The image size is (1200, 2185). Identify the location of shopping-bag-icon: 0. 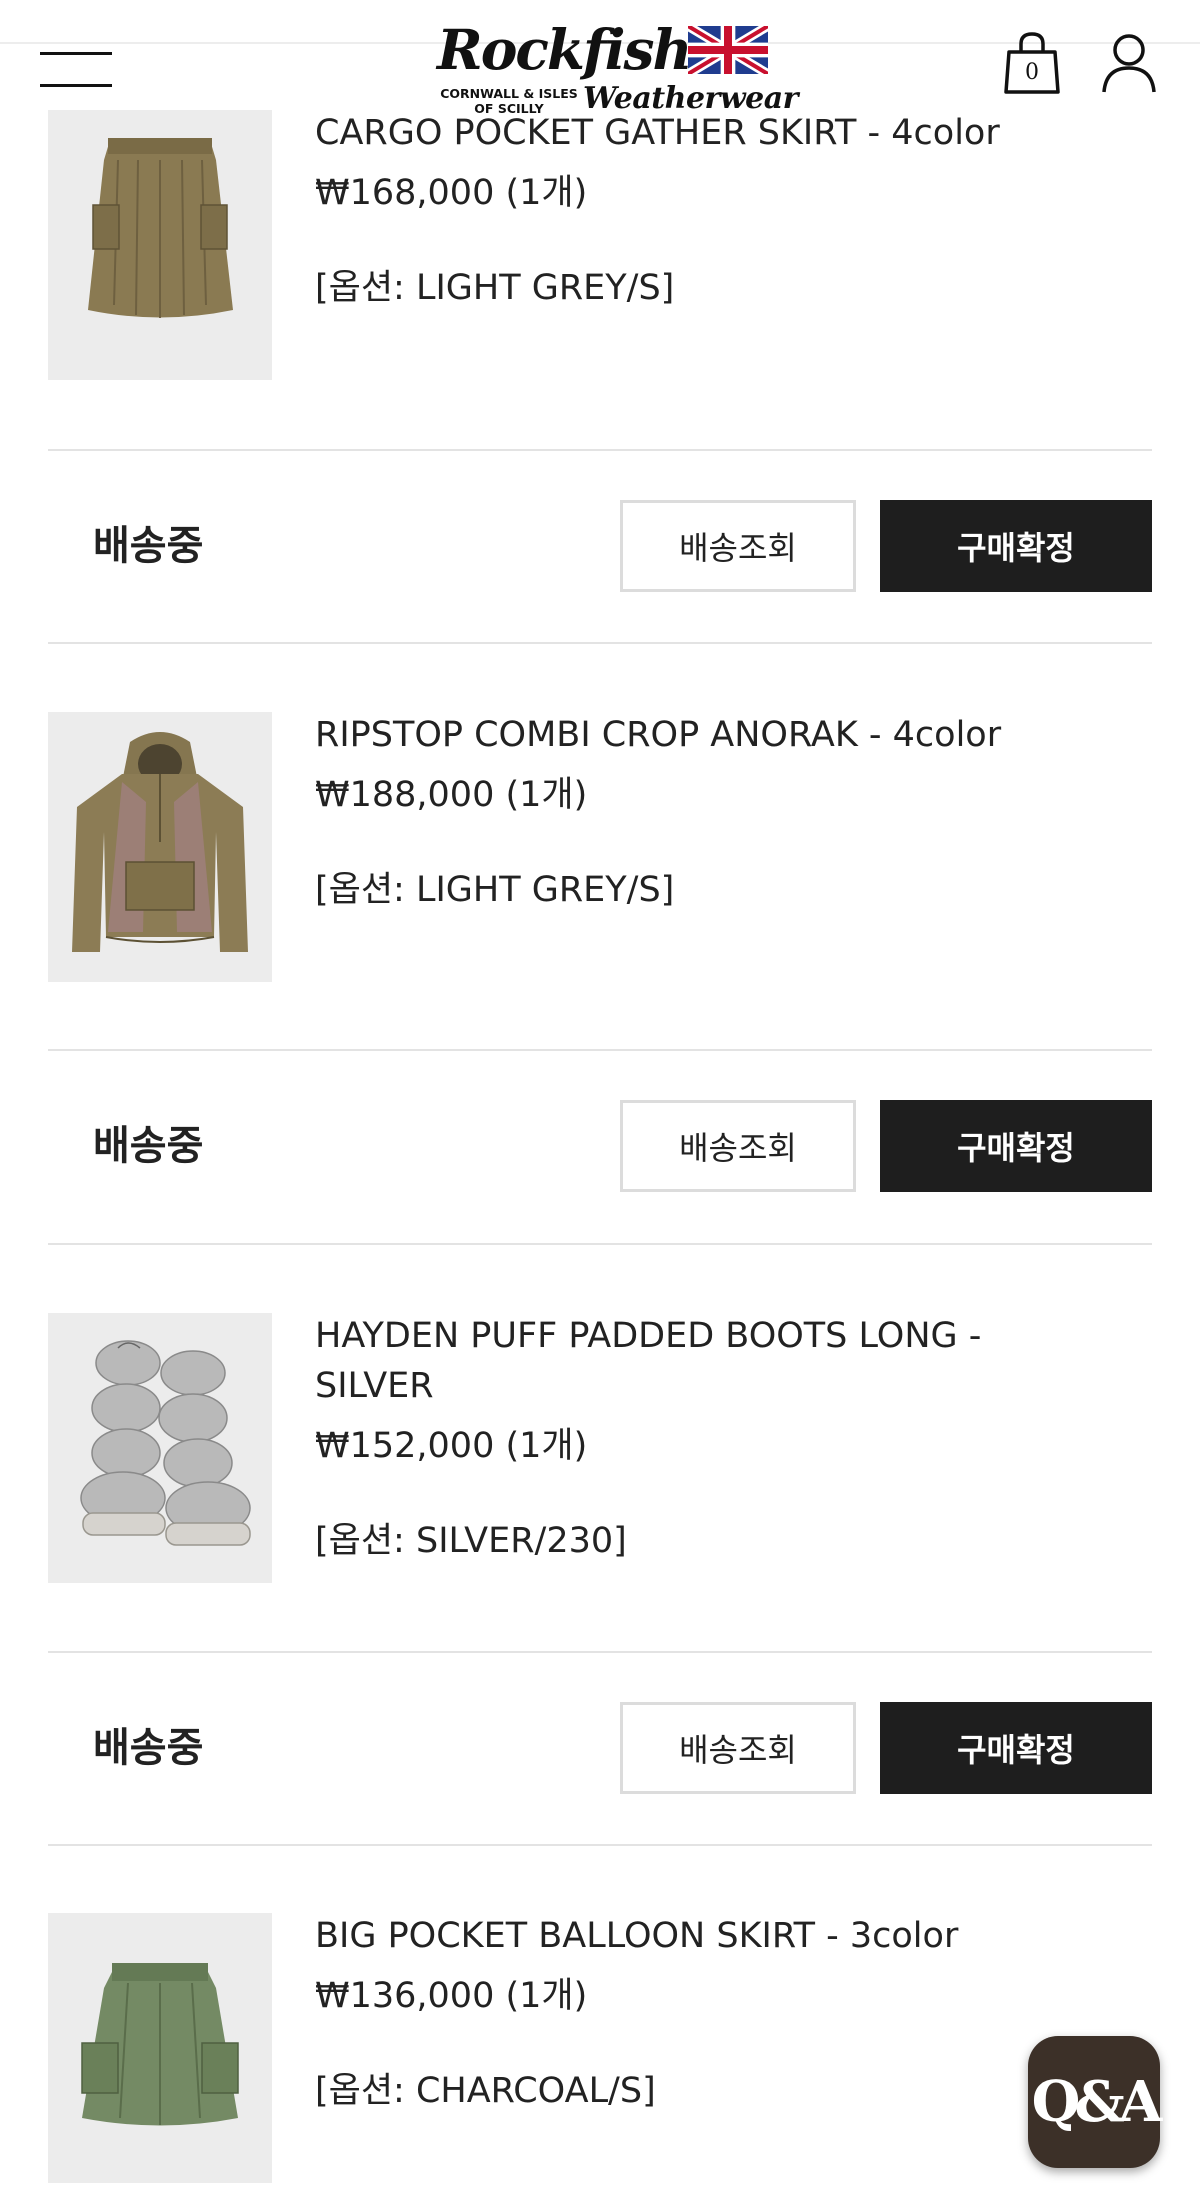
(1032, 63).